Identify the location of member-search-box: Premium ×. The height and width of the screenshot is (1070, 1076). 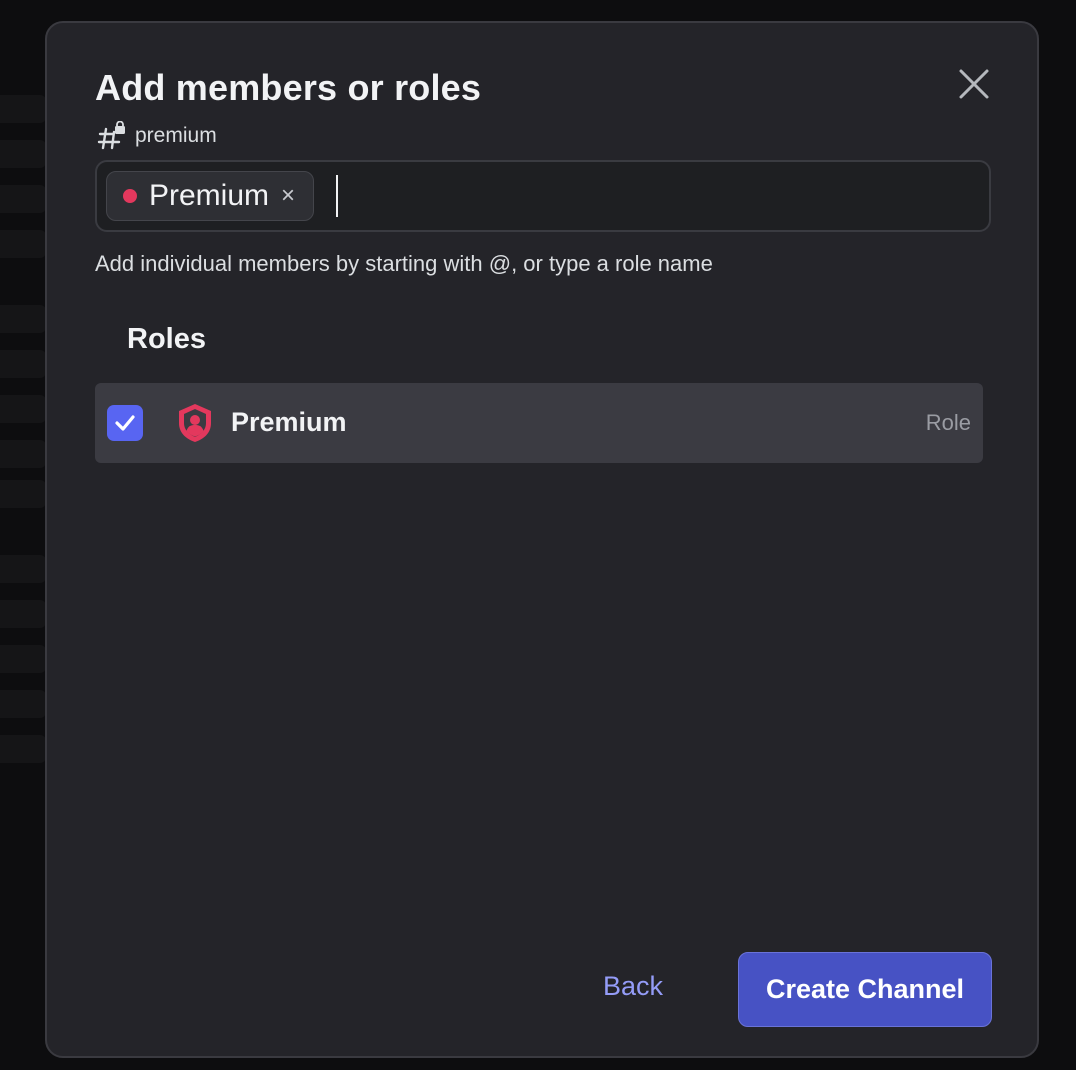
(543, 196).